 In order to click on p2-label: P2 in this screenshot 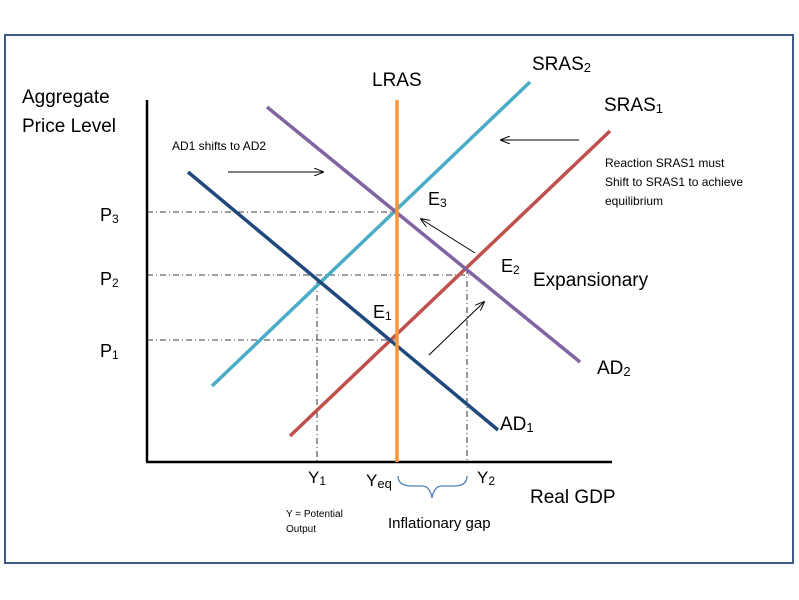, I will do `click(109, 279)`.